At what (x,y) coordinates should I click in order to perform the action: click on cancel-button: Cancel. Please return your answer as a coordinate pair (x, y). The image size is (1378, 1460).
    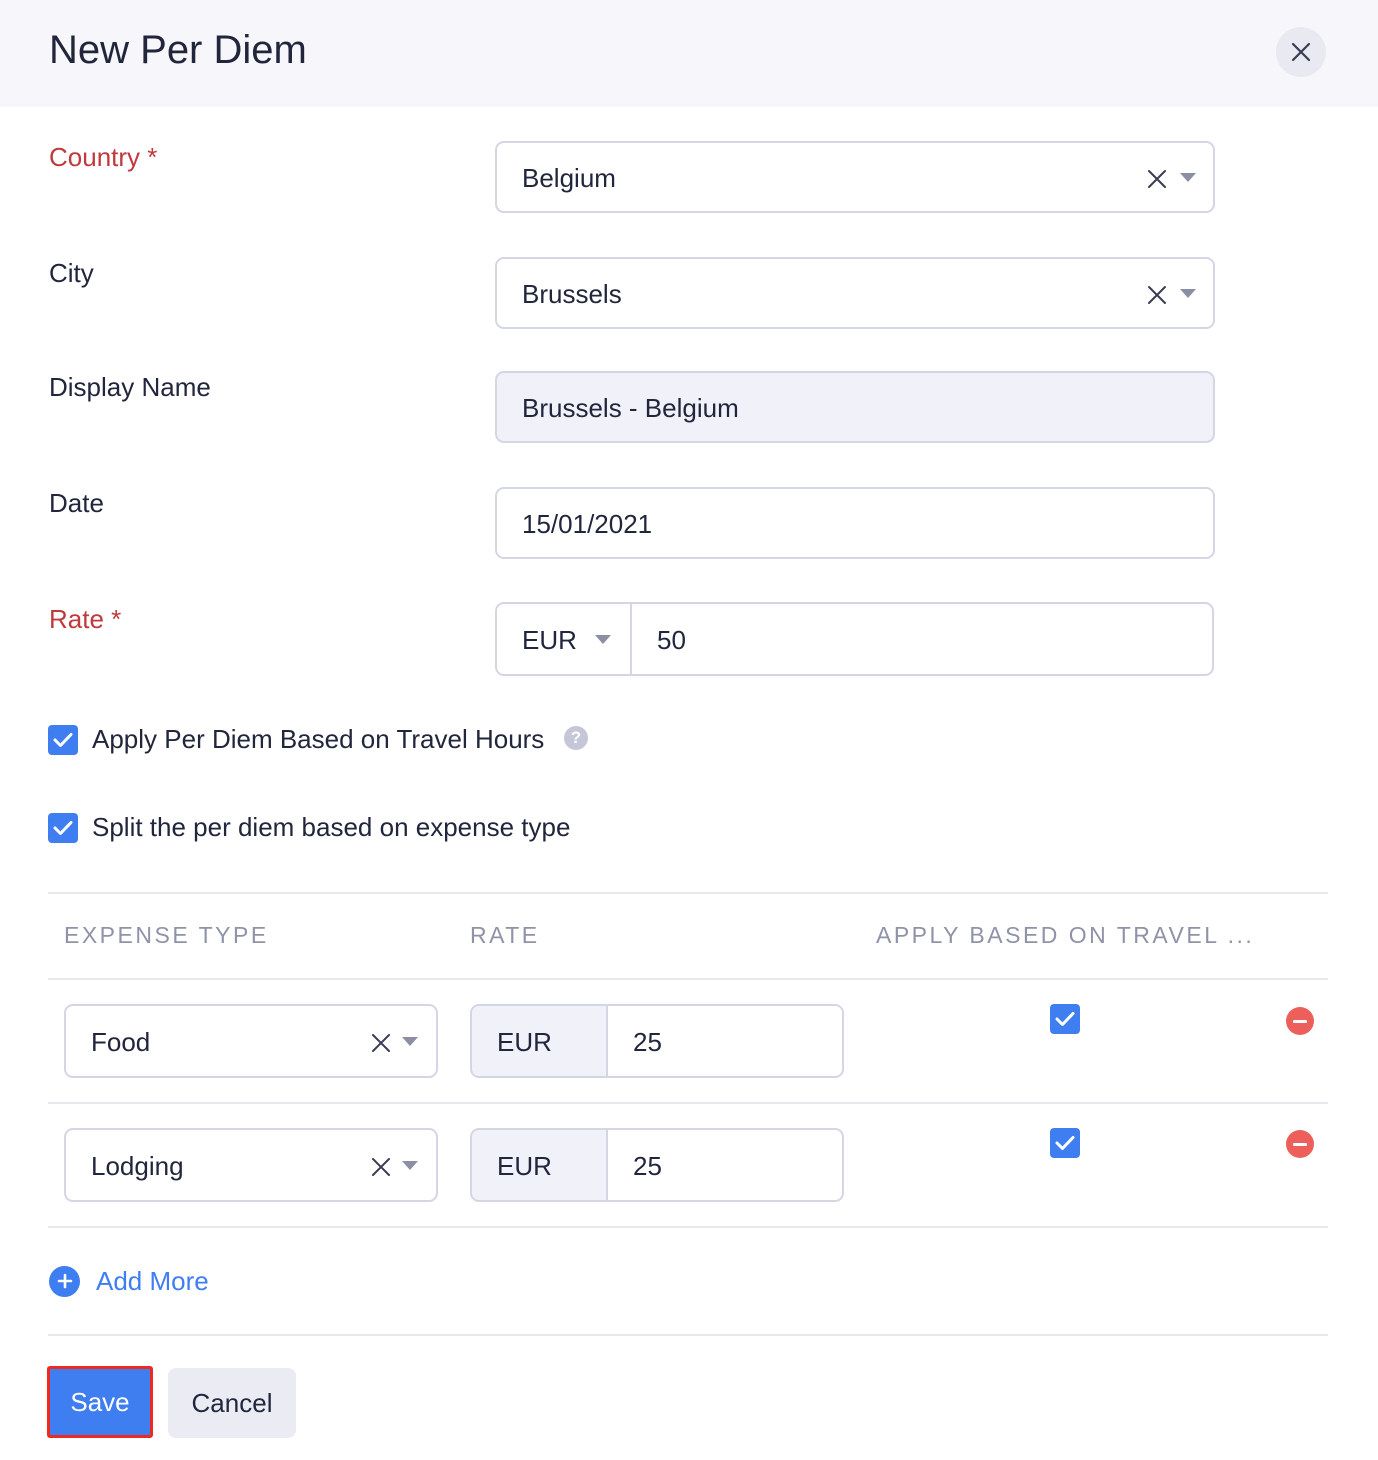
    Looking at the image, I should click on (232, 1403).